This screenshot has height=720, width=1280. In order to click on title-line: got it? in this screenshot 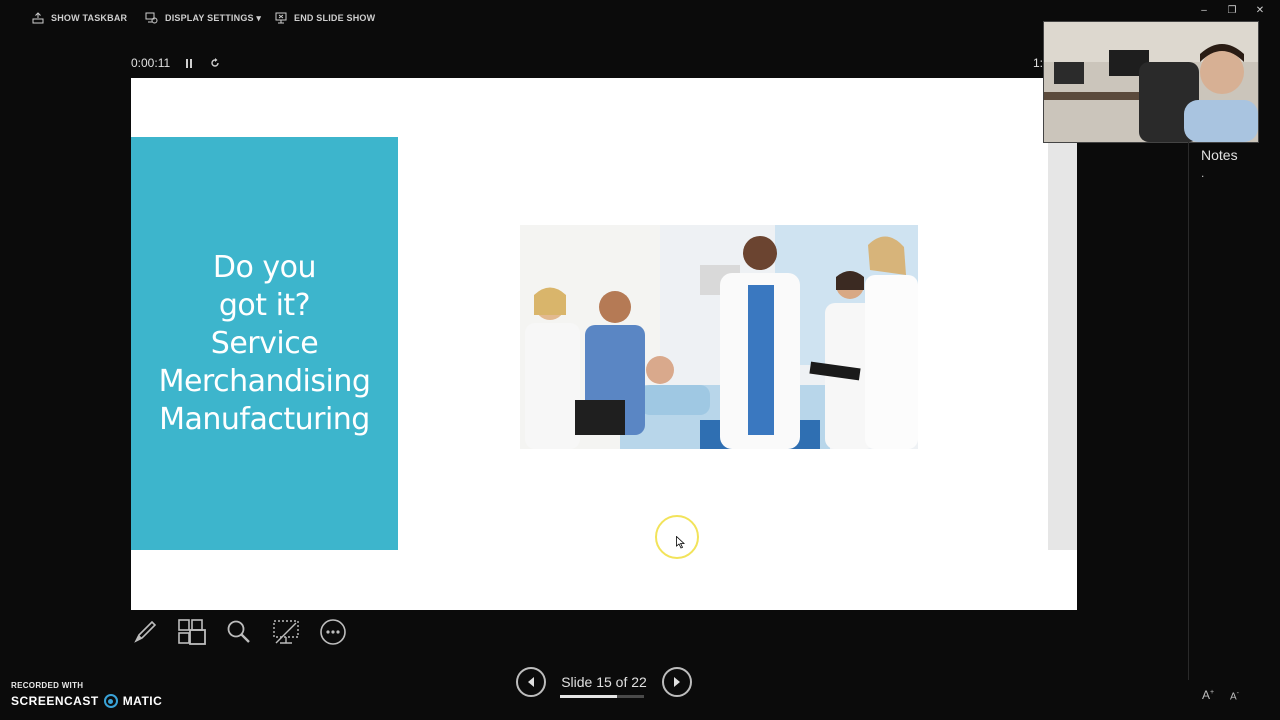, I will do `click(264, 305)`.